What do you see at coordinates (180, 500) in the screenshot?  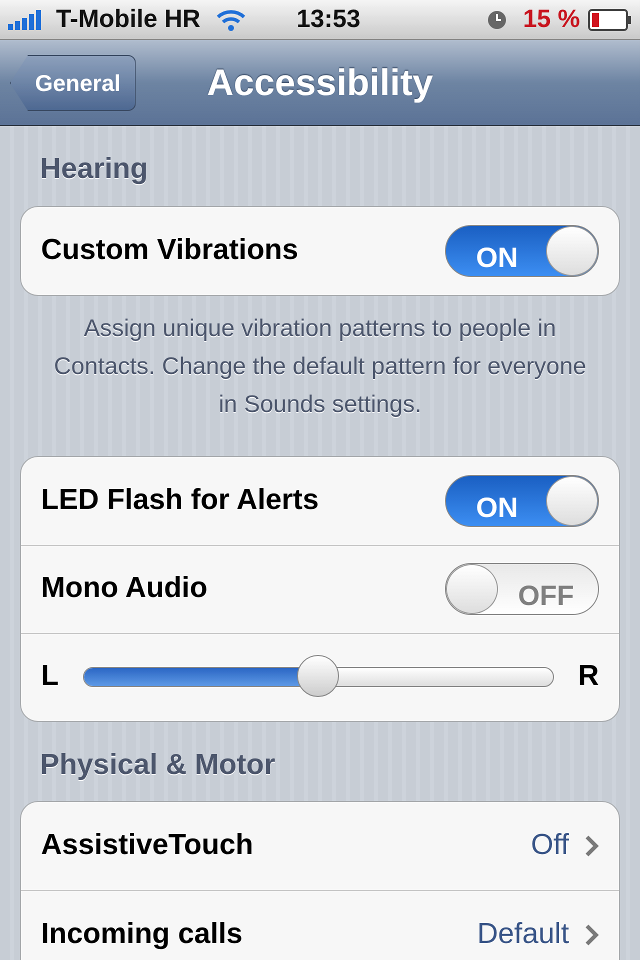 I see `row-label: LED Flash for Alerts` at bounding box center [180, 500].